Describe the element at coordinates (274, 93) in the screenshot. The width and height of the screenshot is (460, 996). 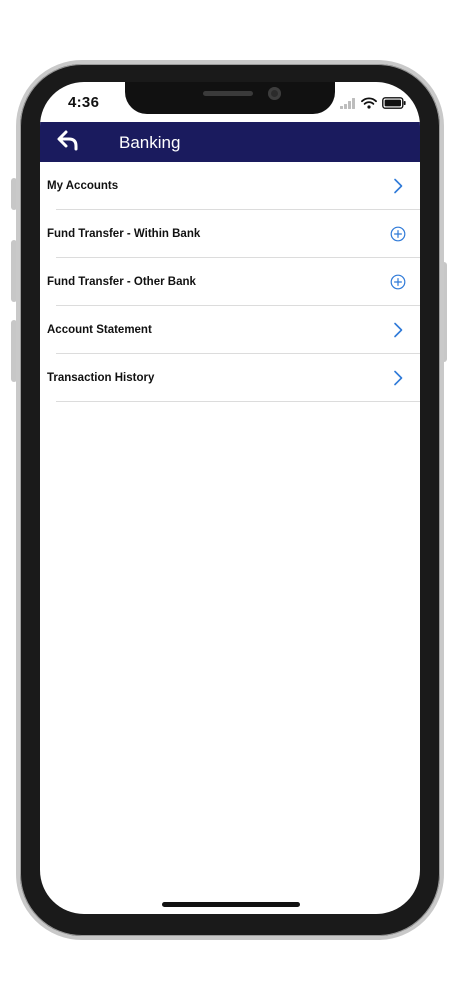
I see `front-camera` at that location.